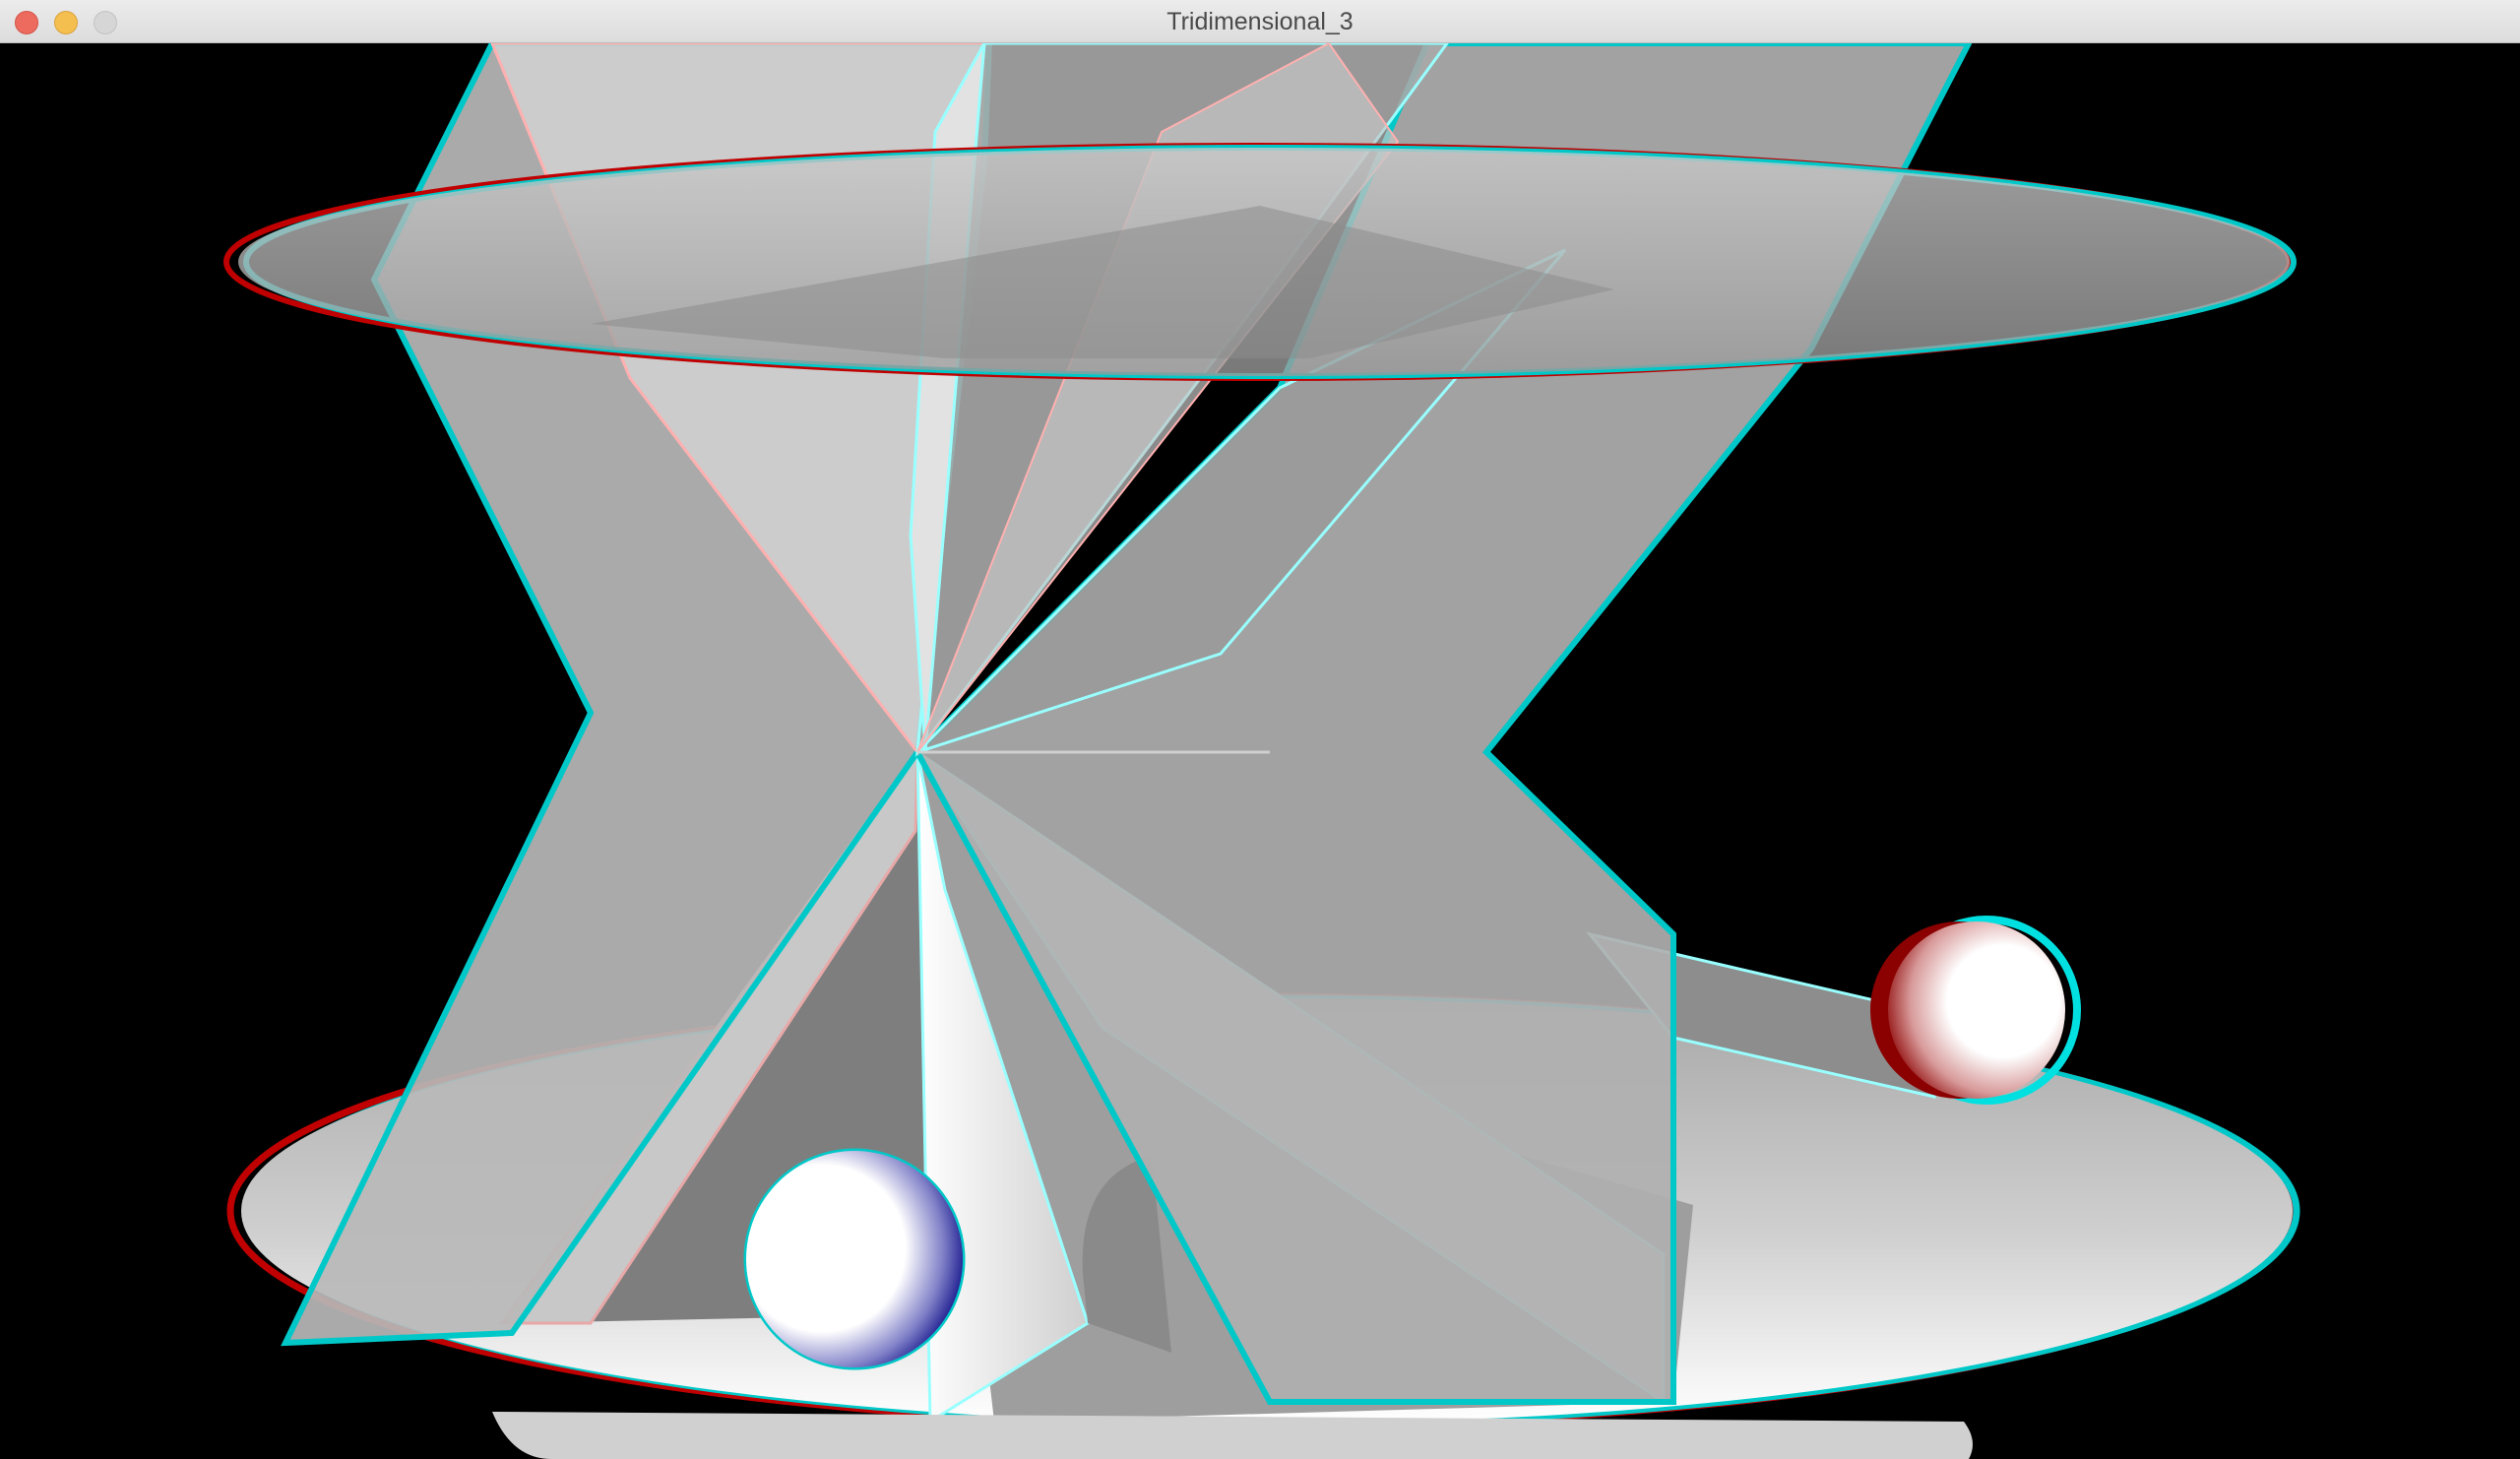  Describe the element at coordinates (854, 1259) in the screenshot. I see `left-sphere` at that location.